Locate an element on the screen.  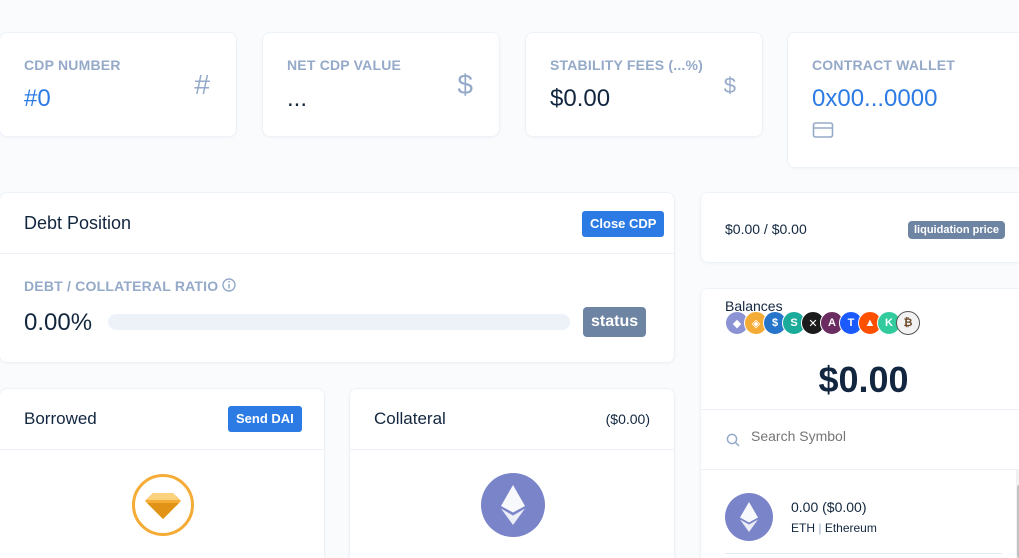
debt-ratio-progress-bar is located at coordinates (339, 322).